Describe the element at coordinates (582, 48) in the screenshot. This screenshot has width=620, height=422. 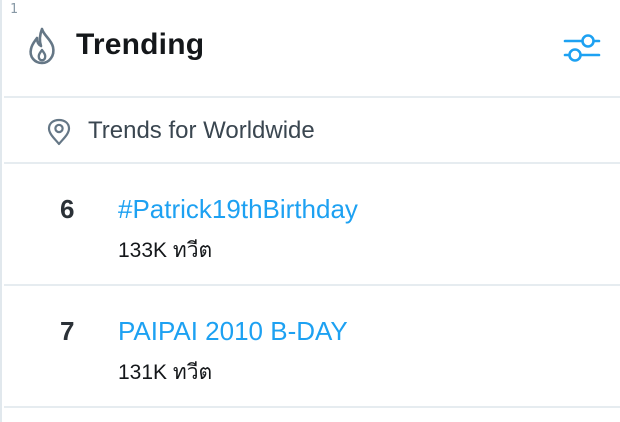
I see `sliders-icon` at that location.